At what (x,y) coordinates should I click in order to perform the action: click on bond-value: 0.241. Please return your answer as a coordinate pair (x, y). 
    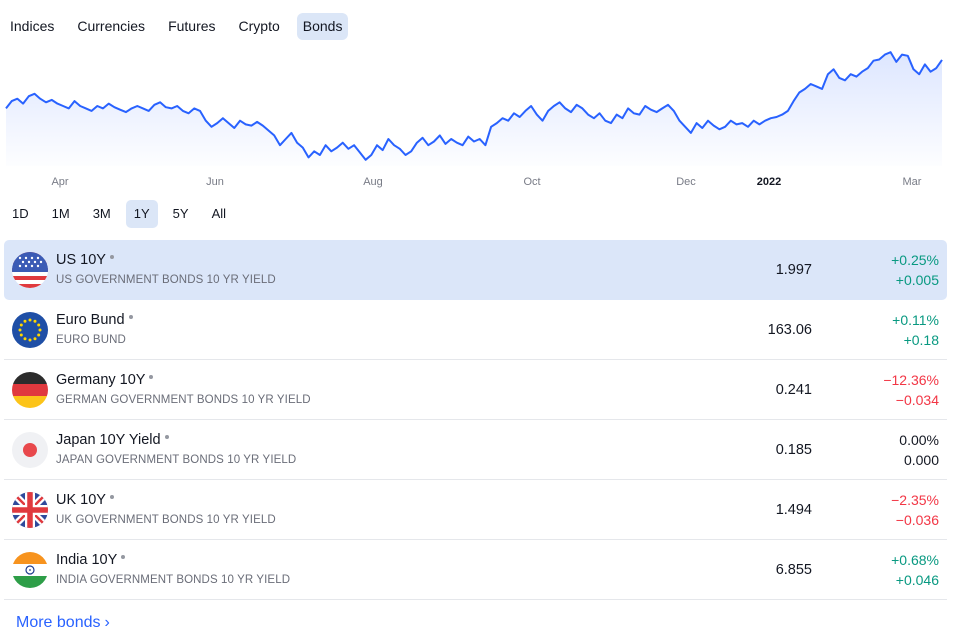
    Looking at the image, I should click on (793, 390).